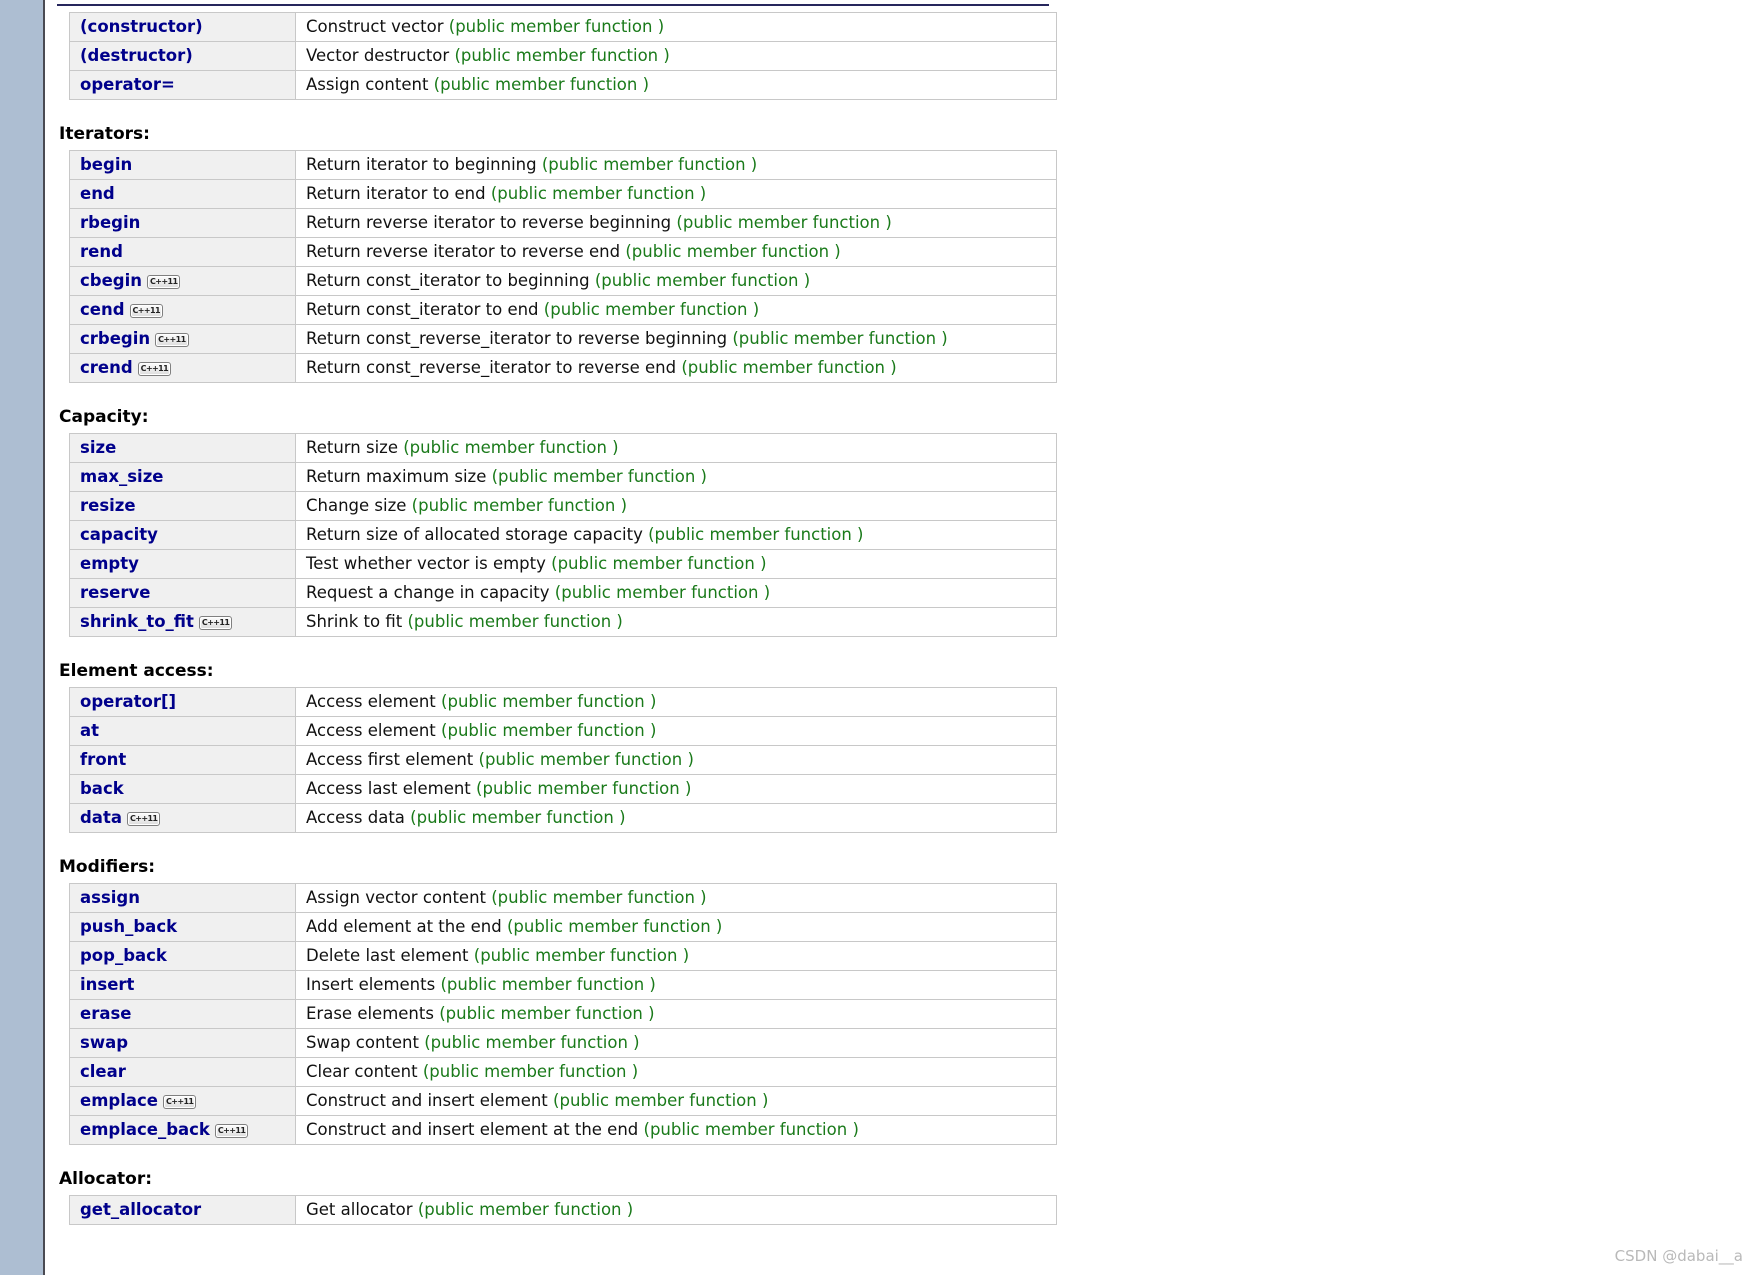  I want to click on member-function-link: resize, so click(108, 505).